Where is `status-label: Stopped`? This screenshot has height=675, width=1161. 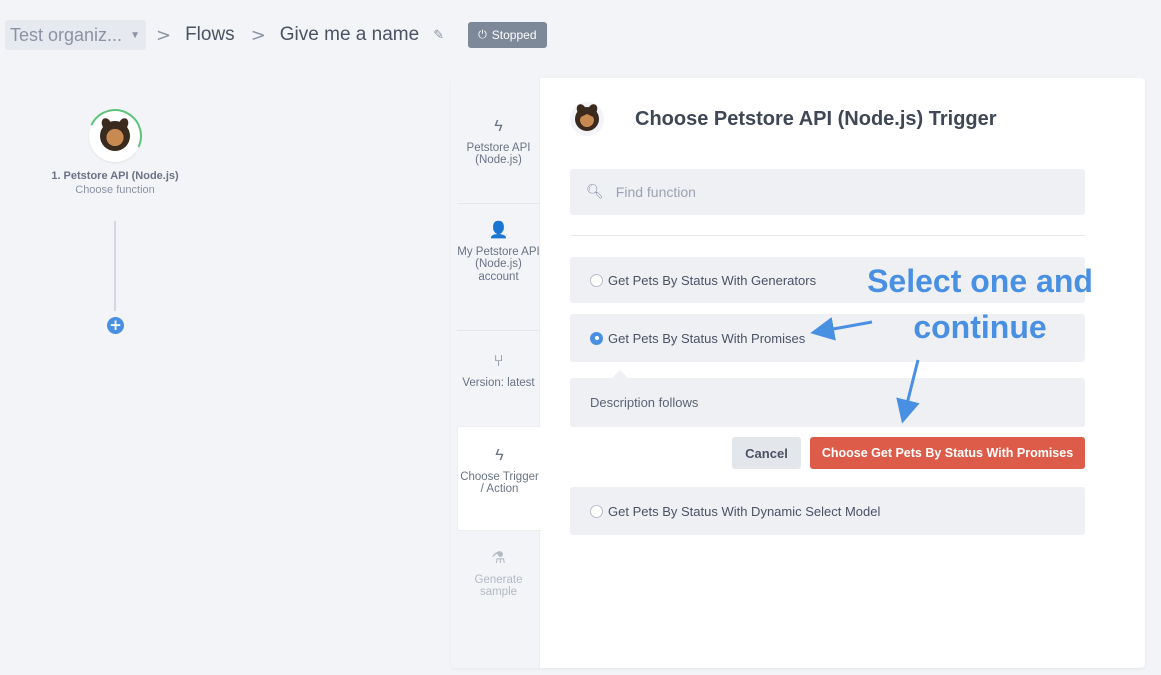 status-label: Stopped is located at coordinates (514, 35).